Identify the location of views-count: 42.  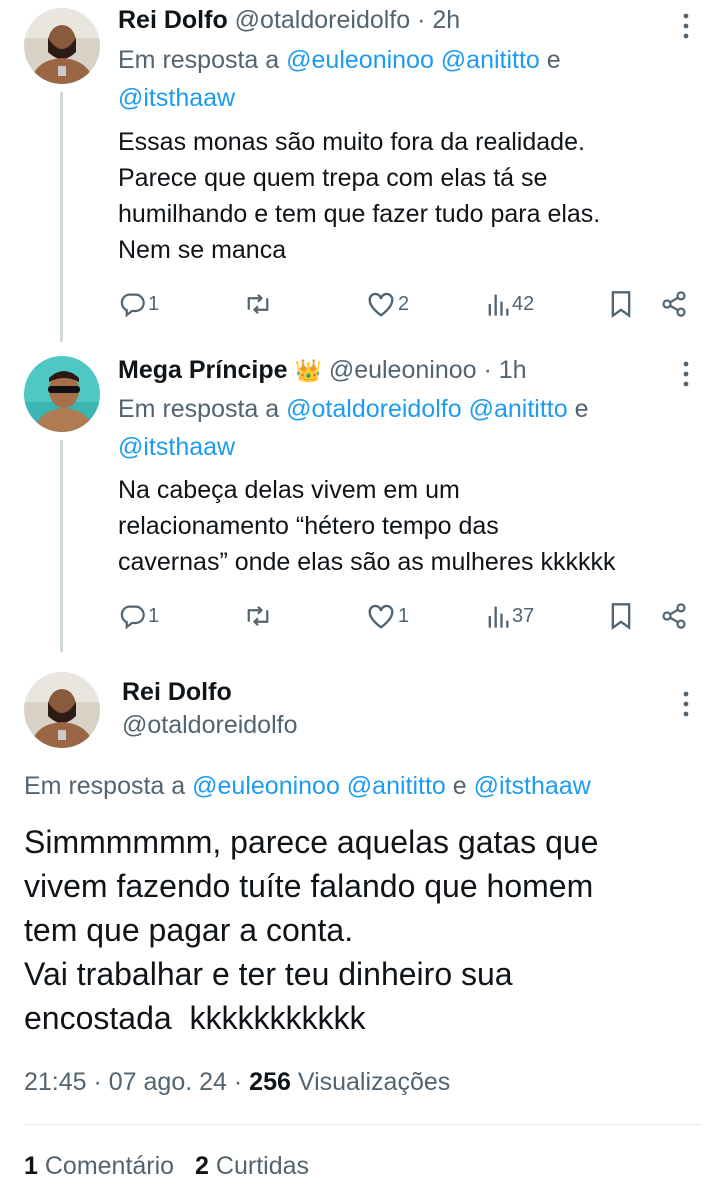
(523, 303).